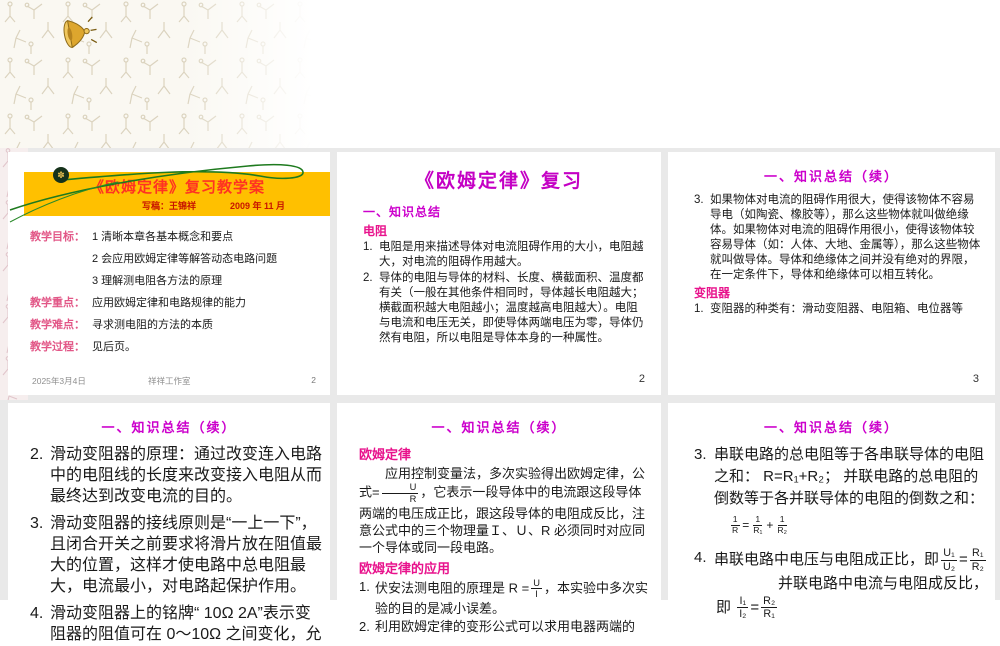 The width and height of the screenshot is (1000, 646). I want to click on current-ratio-line: 即 I₁ I₂ = R₂ R₁, so click(747, 608).